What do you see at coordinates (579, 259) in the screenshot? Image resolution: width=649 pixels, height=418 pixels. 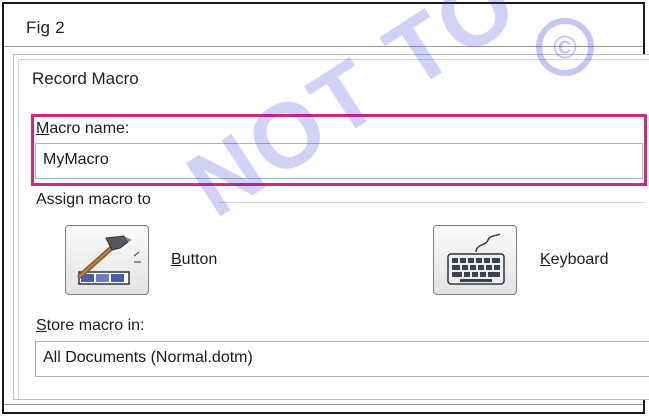 I see `keyboard-label-text: eyboard` at bounding box center [579, 259].